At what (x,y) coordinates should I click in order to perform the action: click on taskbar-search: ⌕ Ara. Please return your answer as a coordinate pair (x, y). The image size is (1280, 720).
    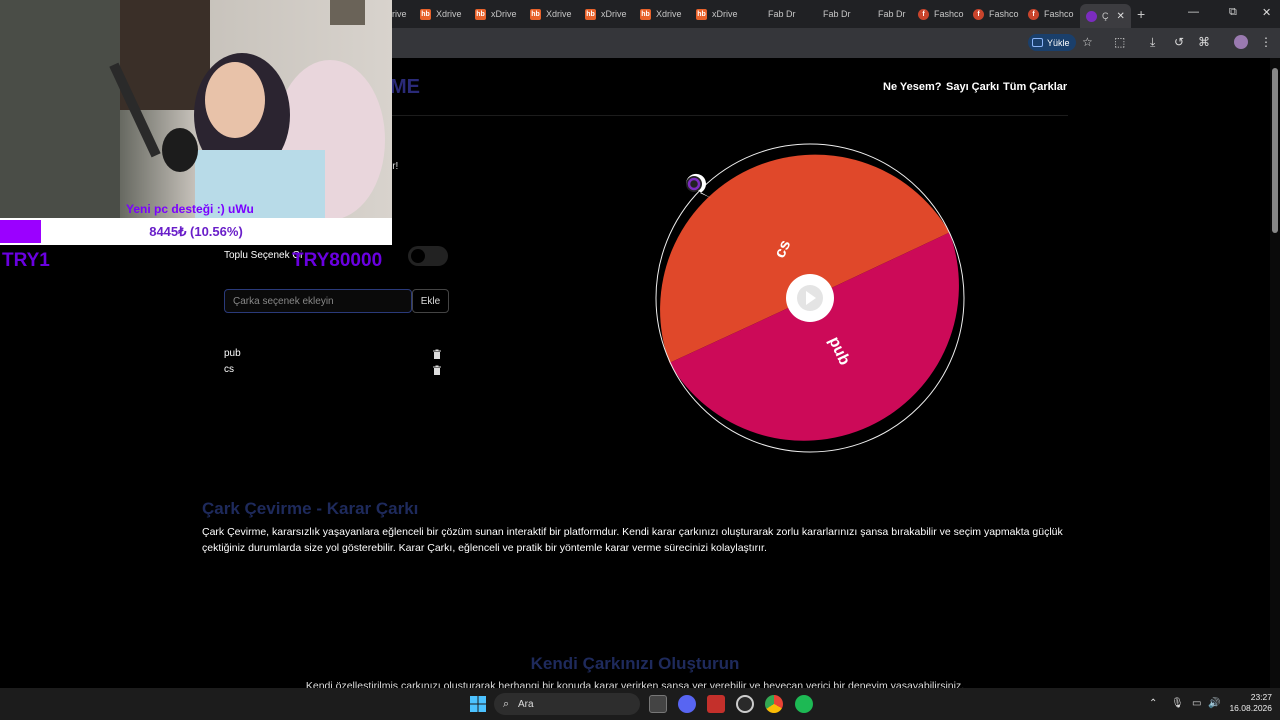
    Looking at the image, I should click on (567, 704).